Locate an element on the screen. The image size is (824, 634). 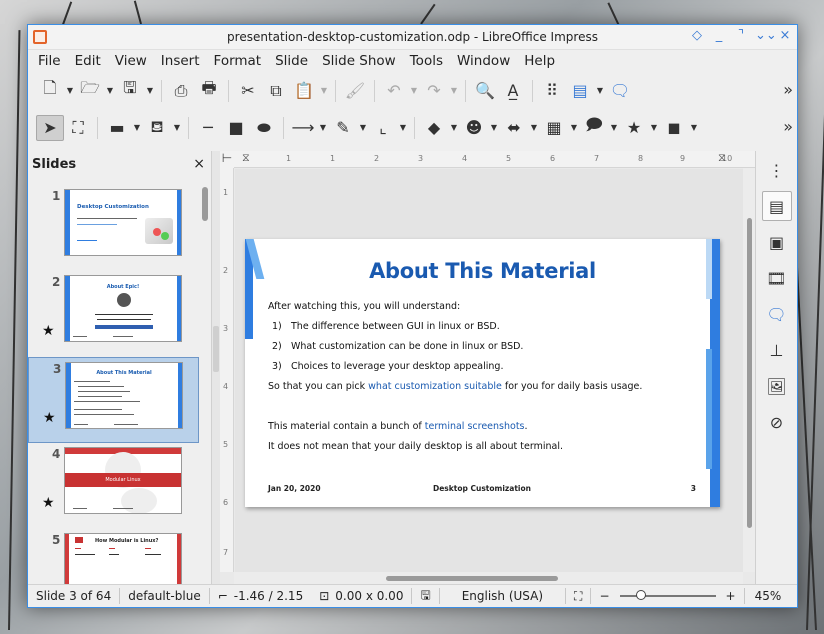
fit-slide-icon: ⛶ is located at coordinates (578, 596).